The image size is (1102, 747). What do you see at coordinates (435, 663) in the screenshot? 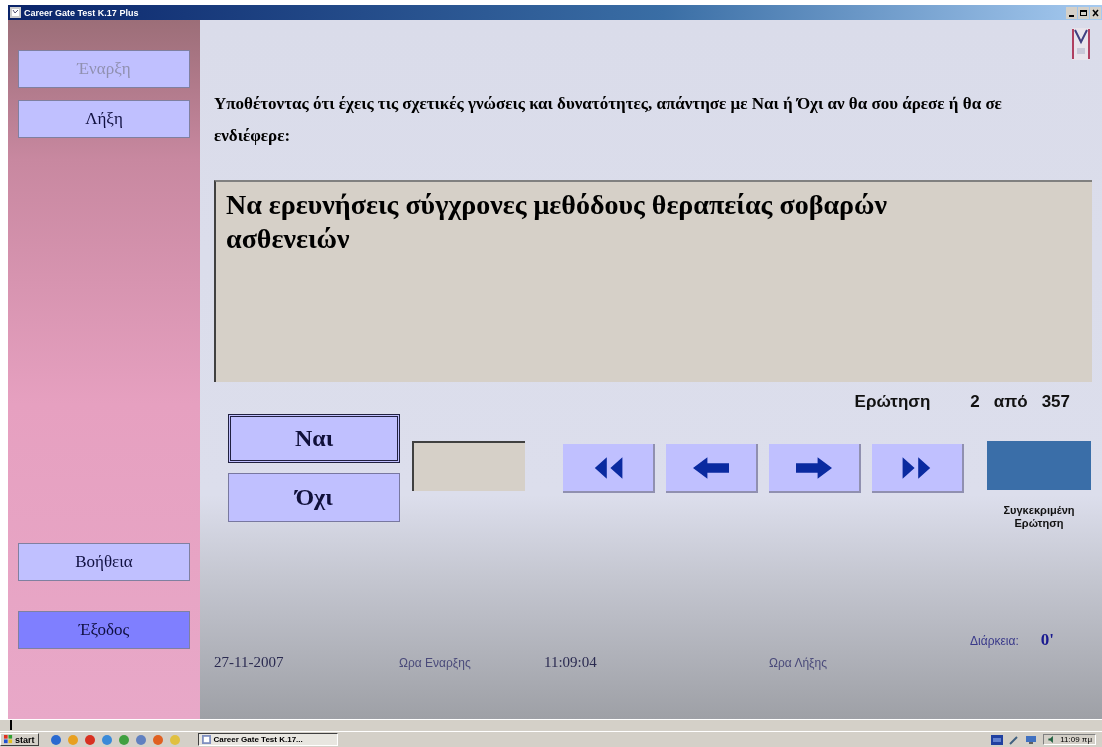
I see `start-time-label: Ωρα Εναρξης` at bounding box center [435, 663].